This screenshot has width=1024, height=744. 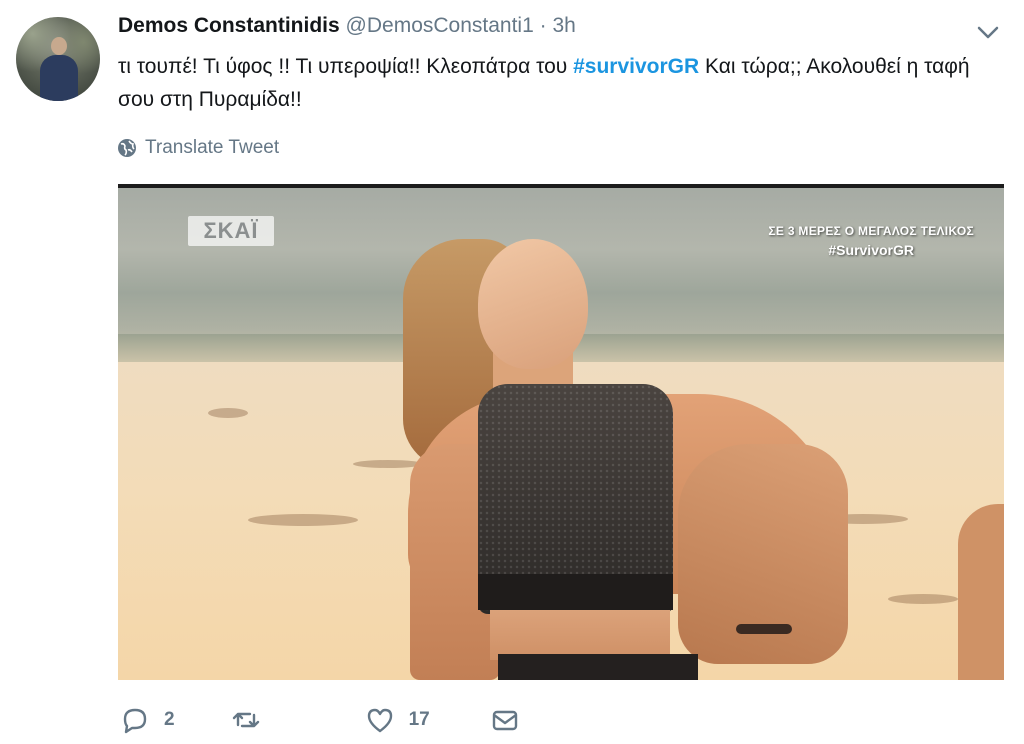 I want to click on promo-line2: #SurvivorGR, so click(x=871, y=250).